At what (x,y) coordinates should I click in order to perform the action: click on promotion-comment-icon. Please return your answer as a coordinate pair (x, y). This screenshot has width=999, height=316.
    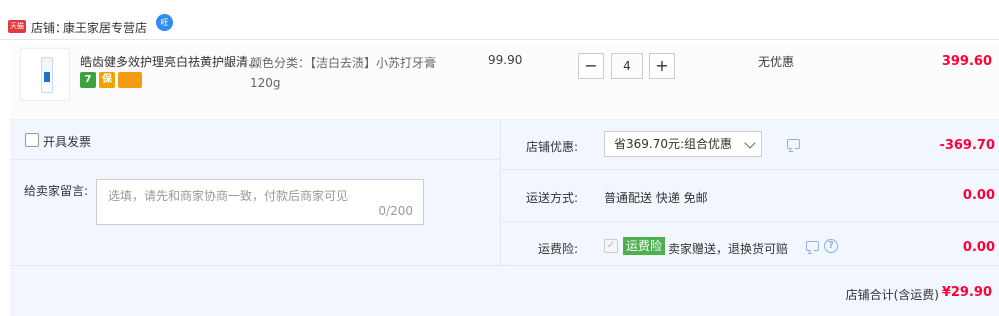
    Looking at the image, I should click on (793, 144).